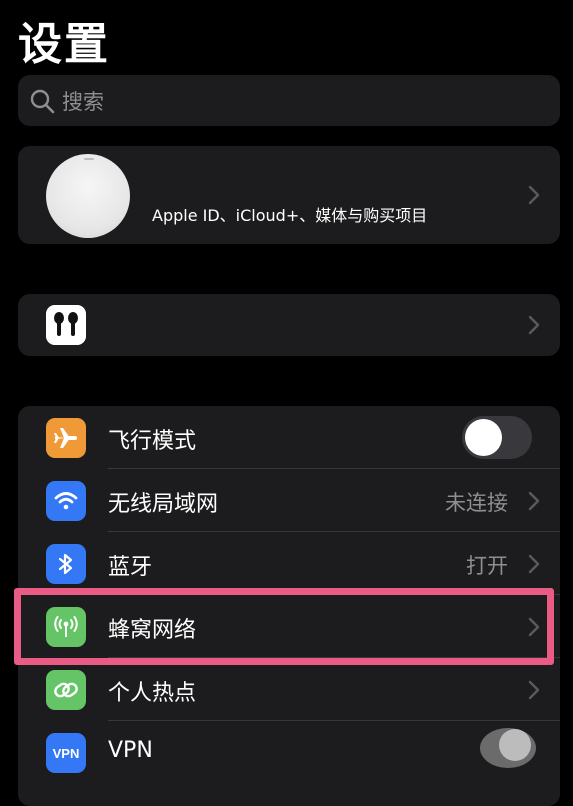 The image size is (573, 806). I want to click on page-title: 设置, so click(64, 44).